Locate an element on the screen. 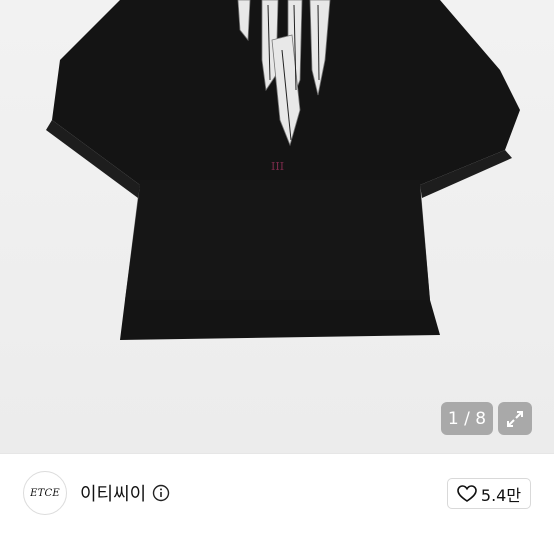 The image size is (554, 554). like-button: 5.4만 is located at coordinates (489, 493).